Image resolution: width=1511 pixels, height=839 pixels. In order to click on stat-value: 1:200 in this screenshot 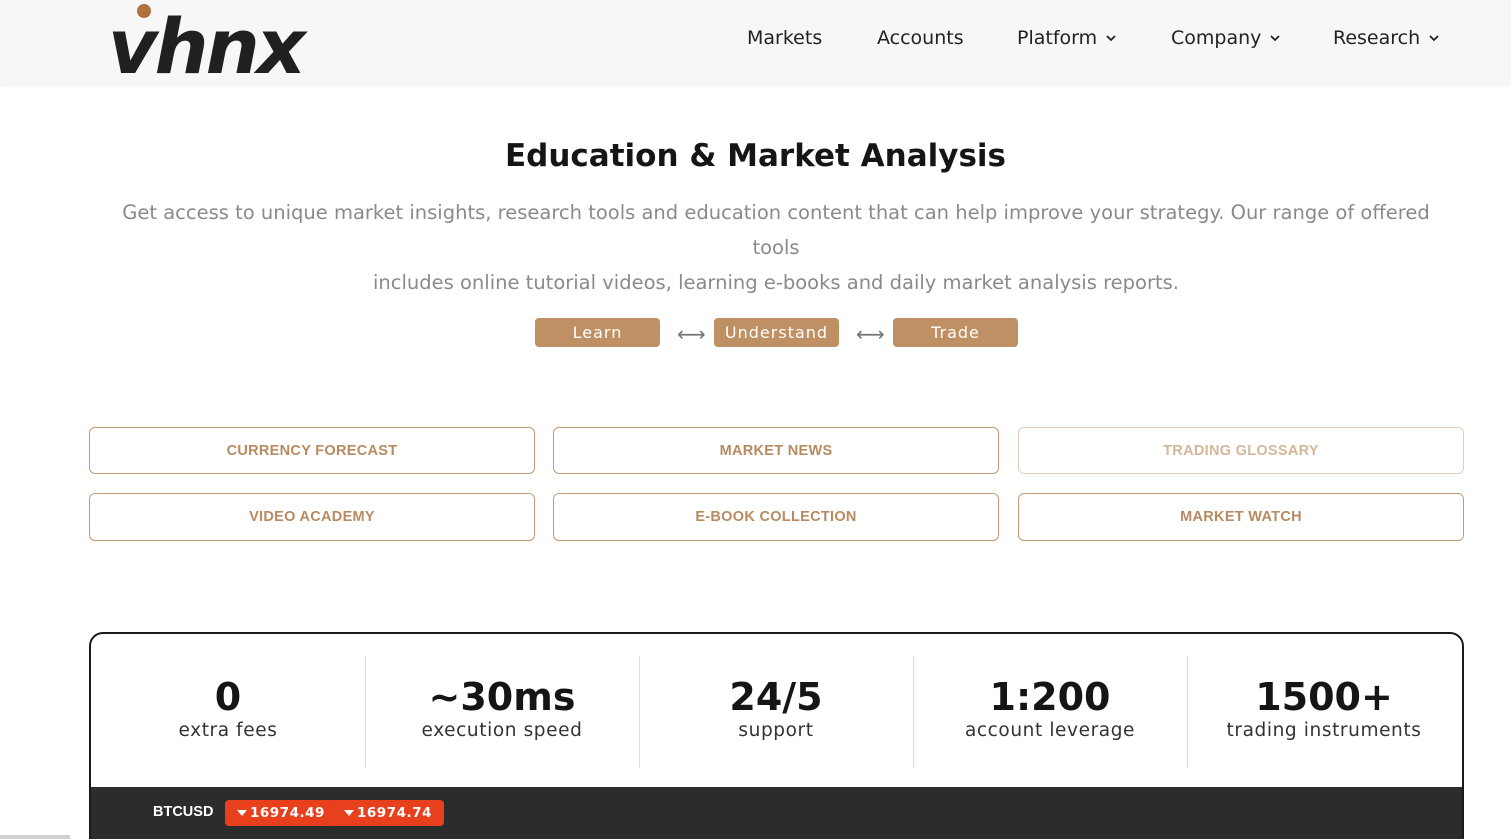, I will do `click(1050, 697)`.